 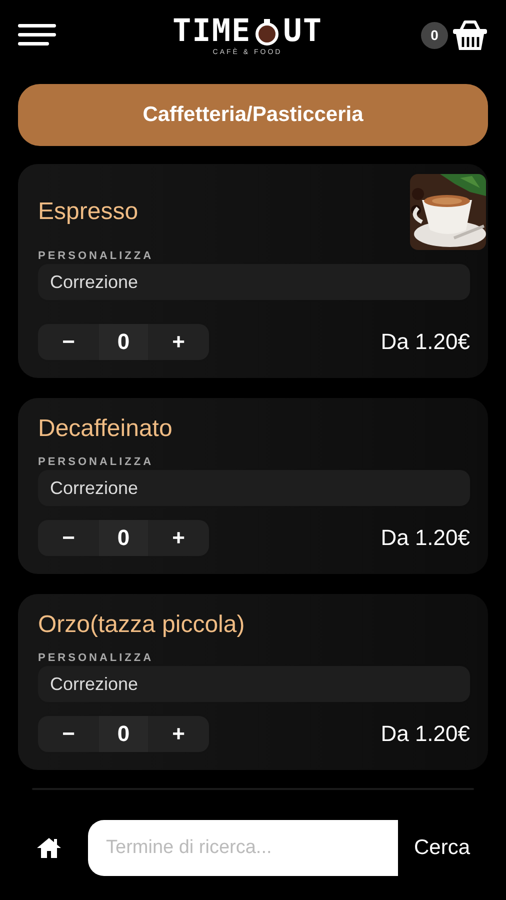 What do you see at coordinates (212, 31) in the screenshot?
I see `logo-text: TIME` at bounding box center [212, 31].